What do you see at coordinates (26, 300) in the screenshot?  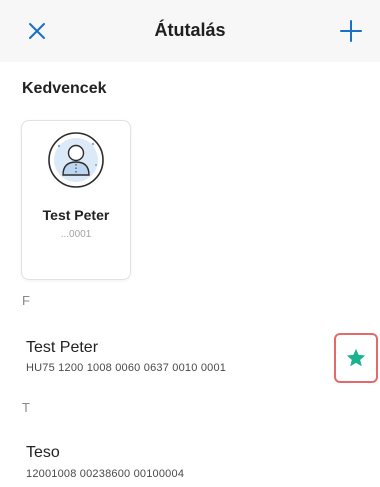 I see `section-letter-f: F` at bounding box center [26, 300].